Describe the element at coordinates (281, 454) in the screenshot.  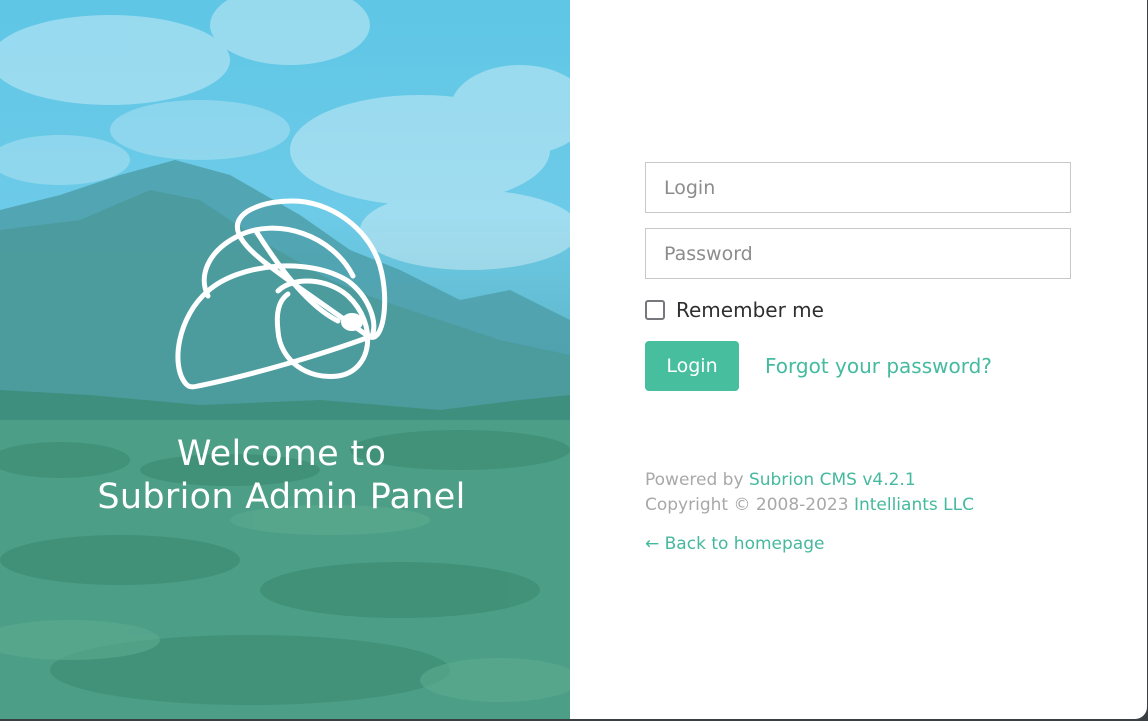
I see `welcome-heading-line1: Welcome to` at that location.